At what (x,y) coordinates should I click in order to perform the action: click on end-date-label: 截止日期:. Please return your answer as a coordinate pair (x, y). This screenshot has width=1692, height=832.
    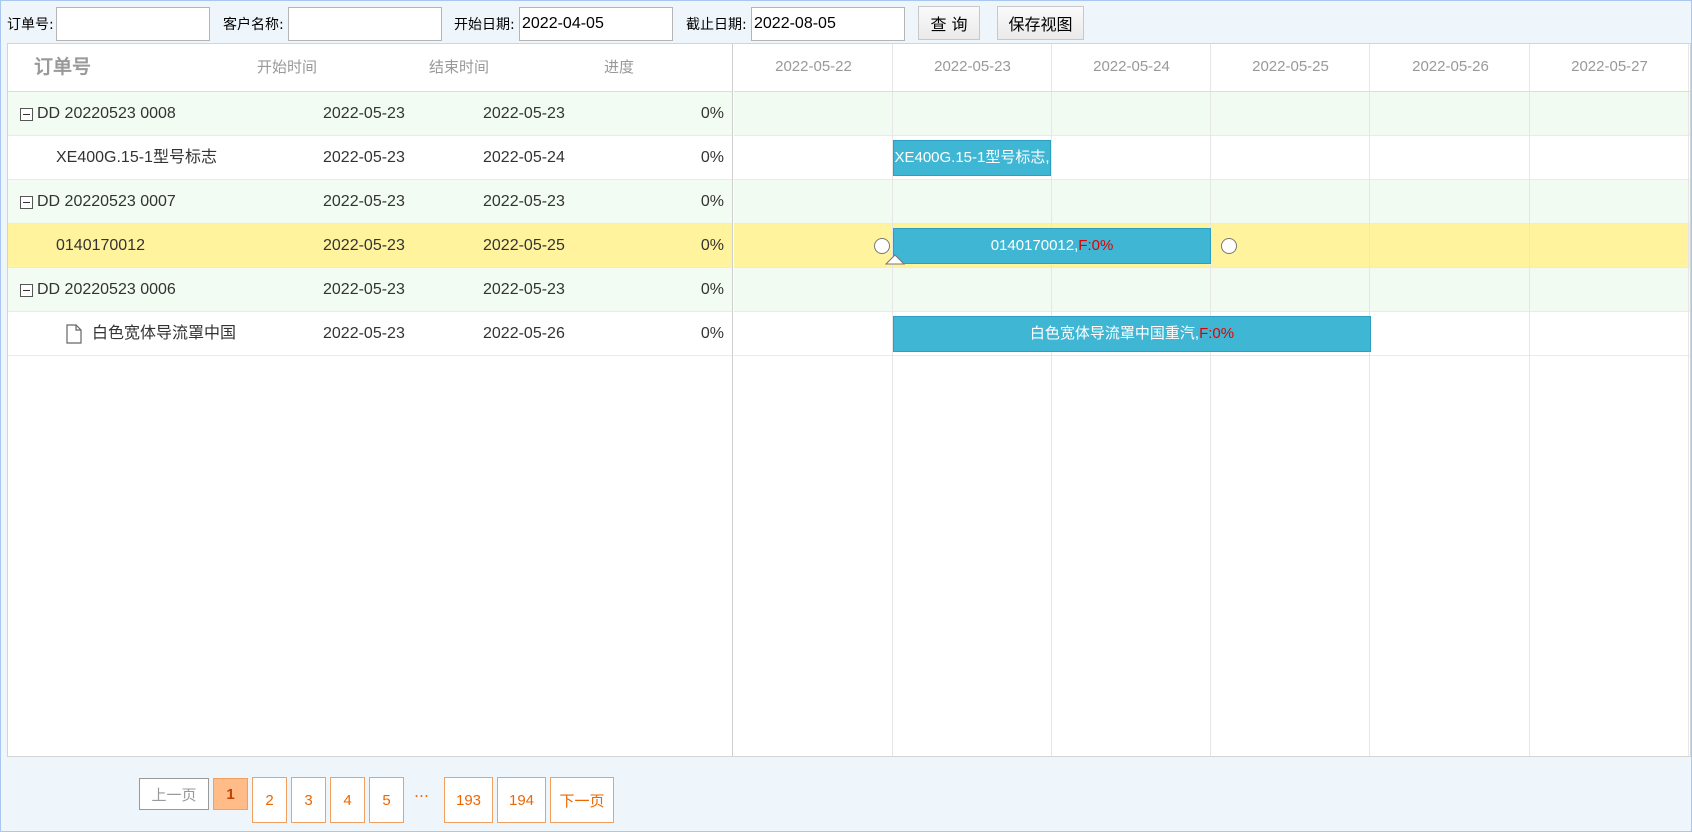
    Looking at the image, I should click on (716, 25).